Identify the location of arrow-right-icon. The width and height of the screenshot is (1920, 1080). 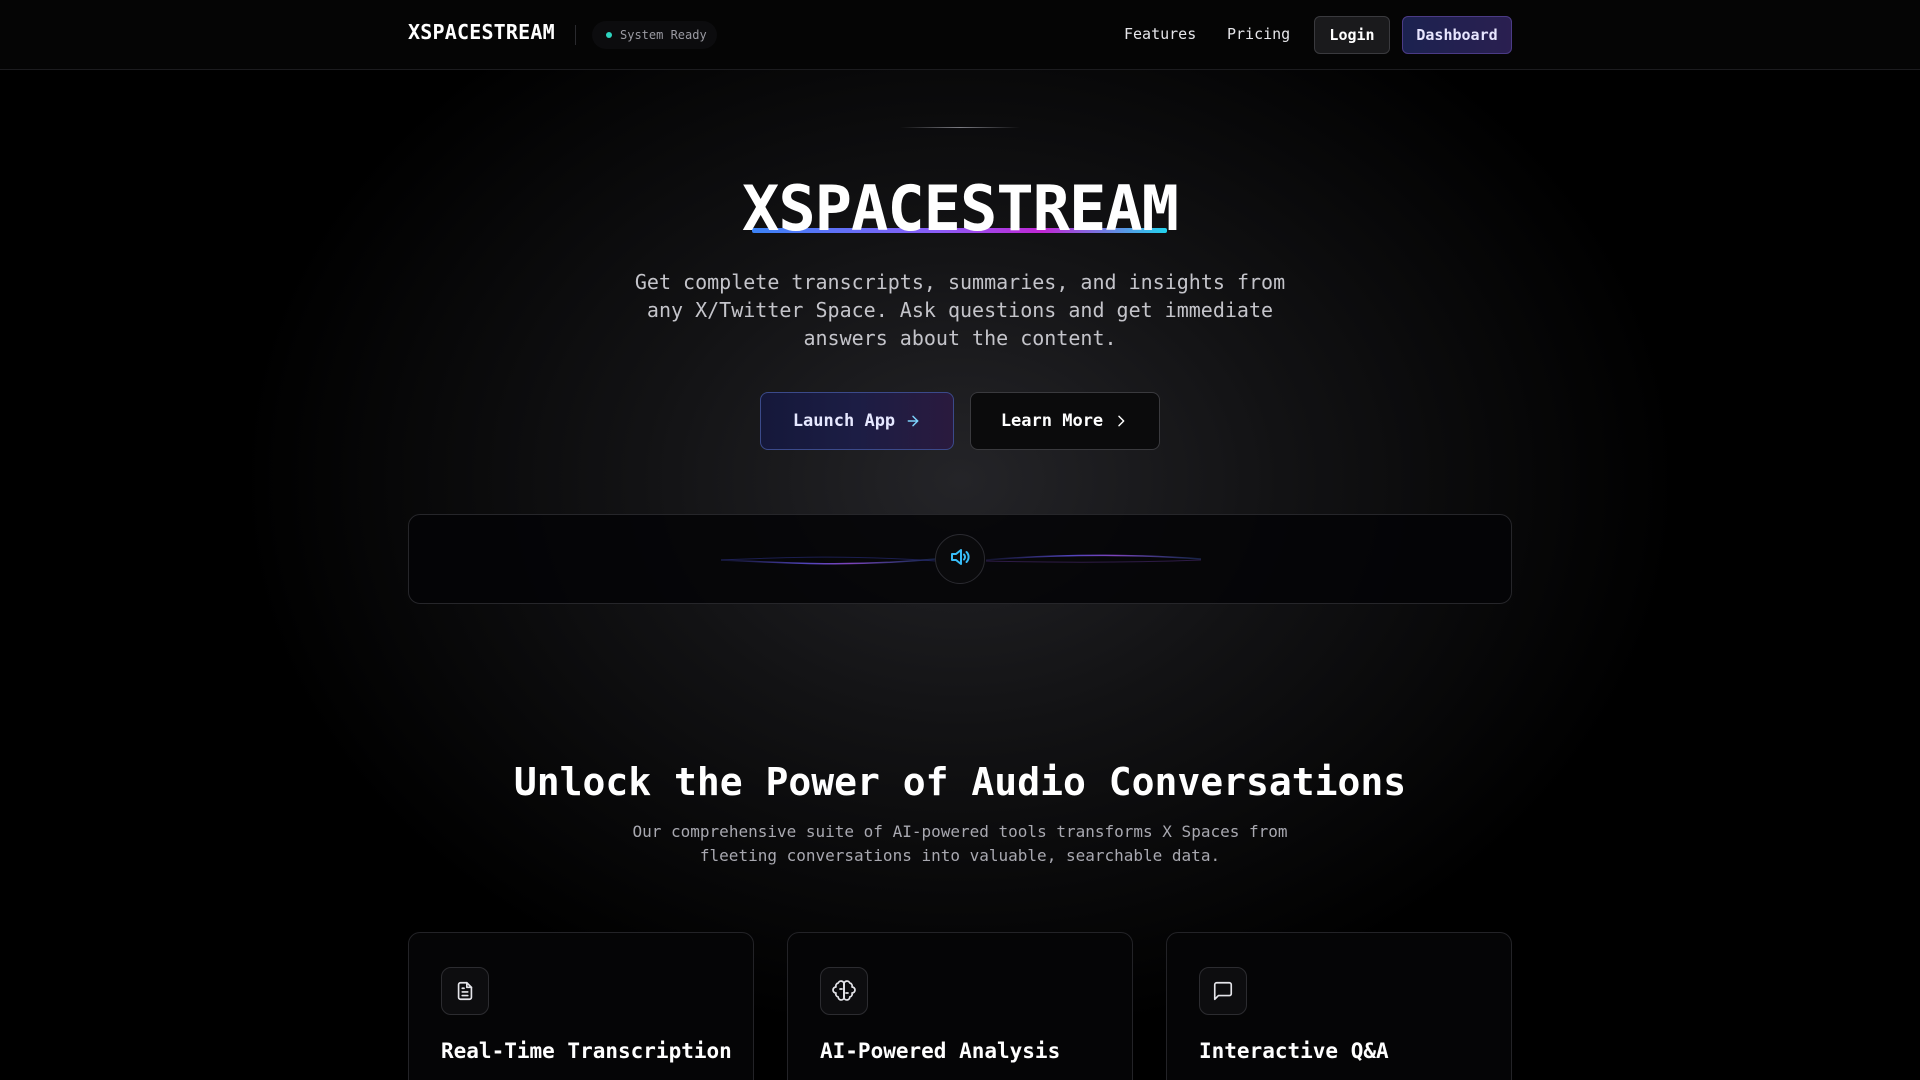
(913, 421).